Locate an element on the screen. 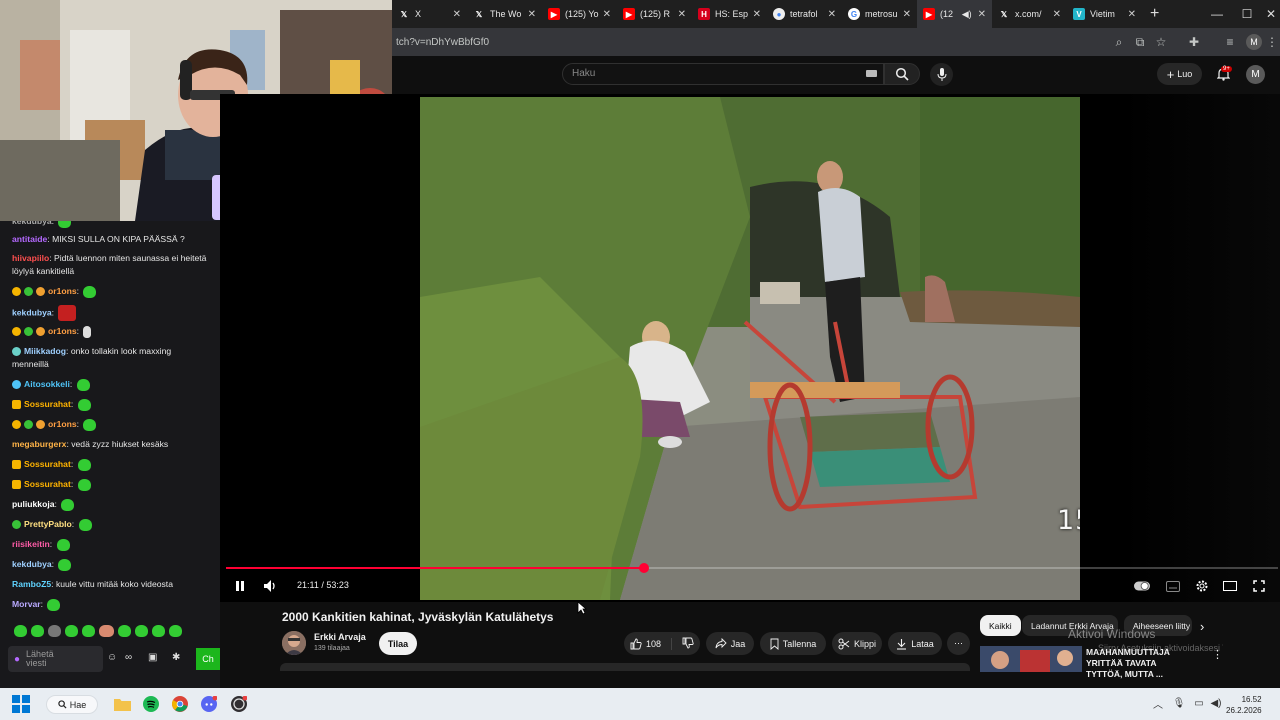 Image resolution: width=1280 pixels, height=720 pixels. channel-name: Erkki Arvaja is located at coordinates (340, 637).